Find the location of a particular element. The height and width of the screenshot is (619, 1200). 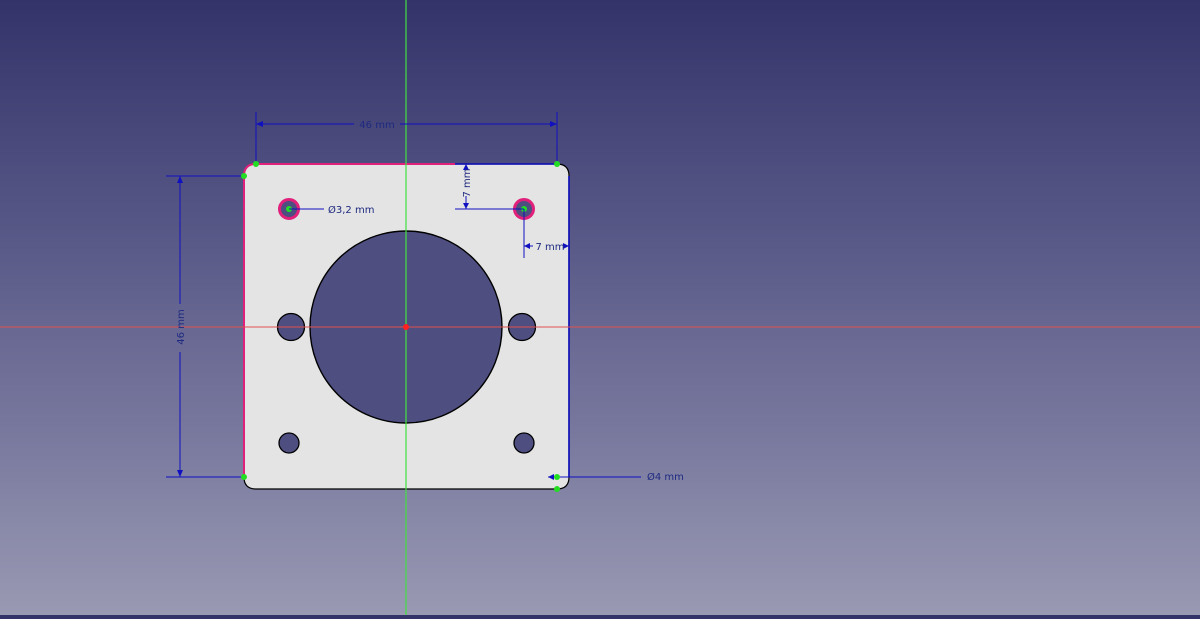

dimension-horizontal-offset-label: 7 mm is located at coordinates (549, 247).